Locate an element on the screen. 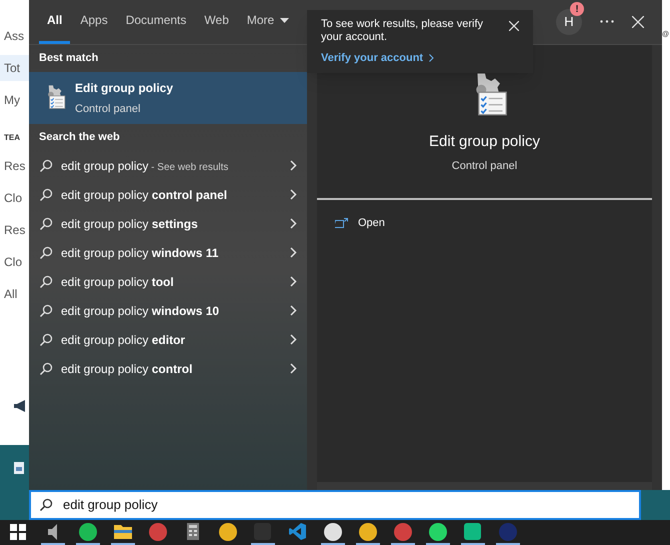 The width and height of the screenshot is (670, 545). section-heading: Best match is located at coordinates (69, 58).